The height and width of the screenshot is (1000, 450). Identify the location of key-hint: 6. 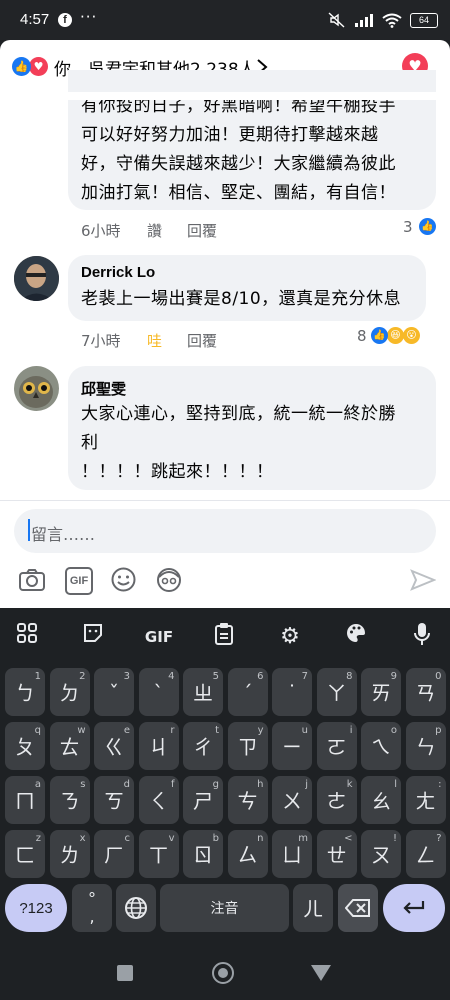
(260, 676).